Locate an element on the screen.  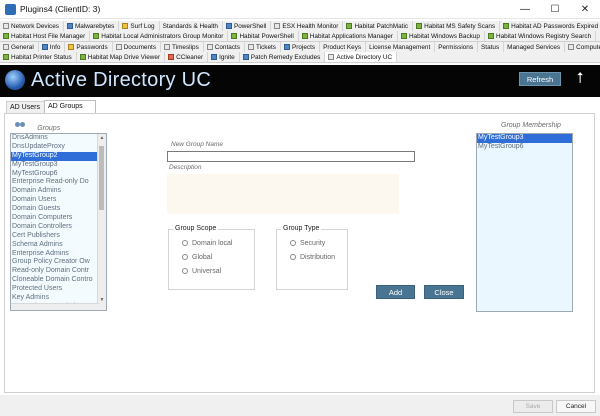
plugin-tab: Active Directory UC is located at coordinates (361, 57).